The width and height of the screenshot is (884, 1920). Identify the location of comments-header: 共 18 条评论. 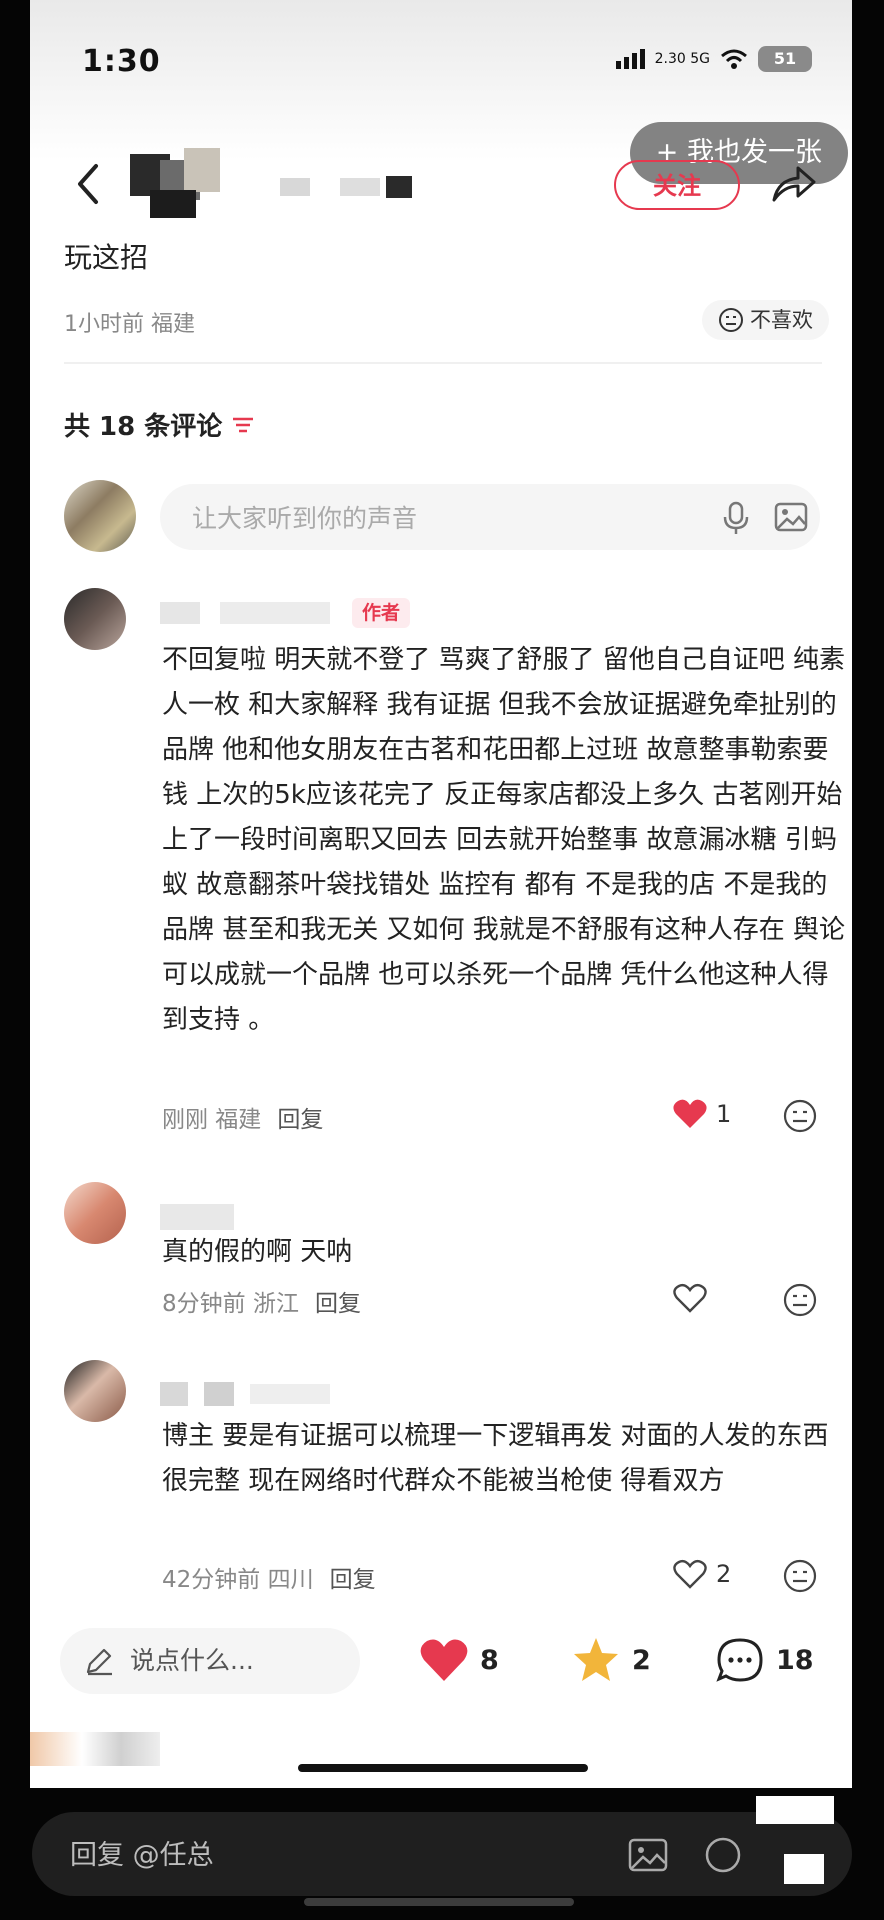
(159, 424).